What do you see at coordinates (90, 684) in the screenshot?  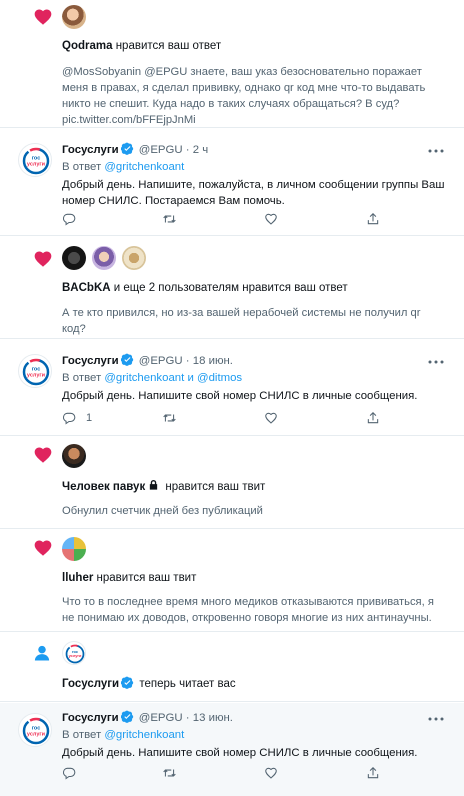 I see `notification-user: Госуслуги` at bounding box center [90, 684].